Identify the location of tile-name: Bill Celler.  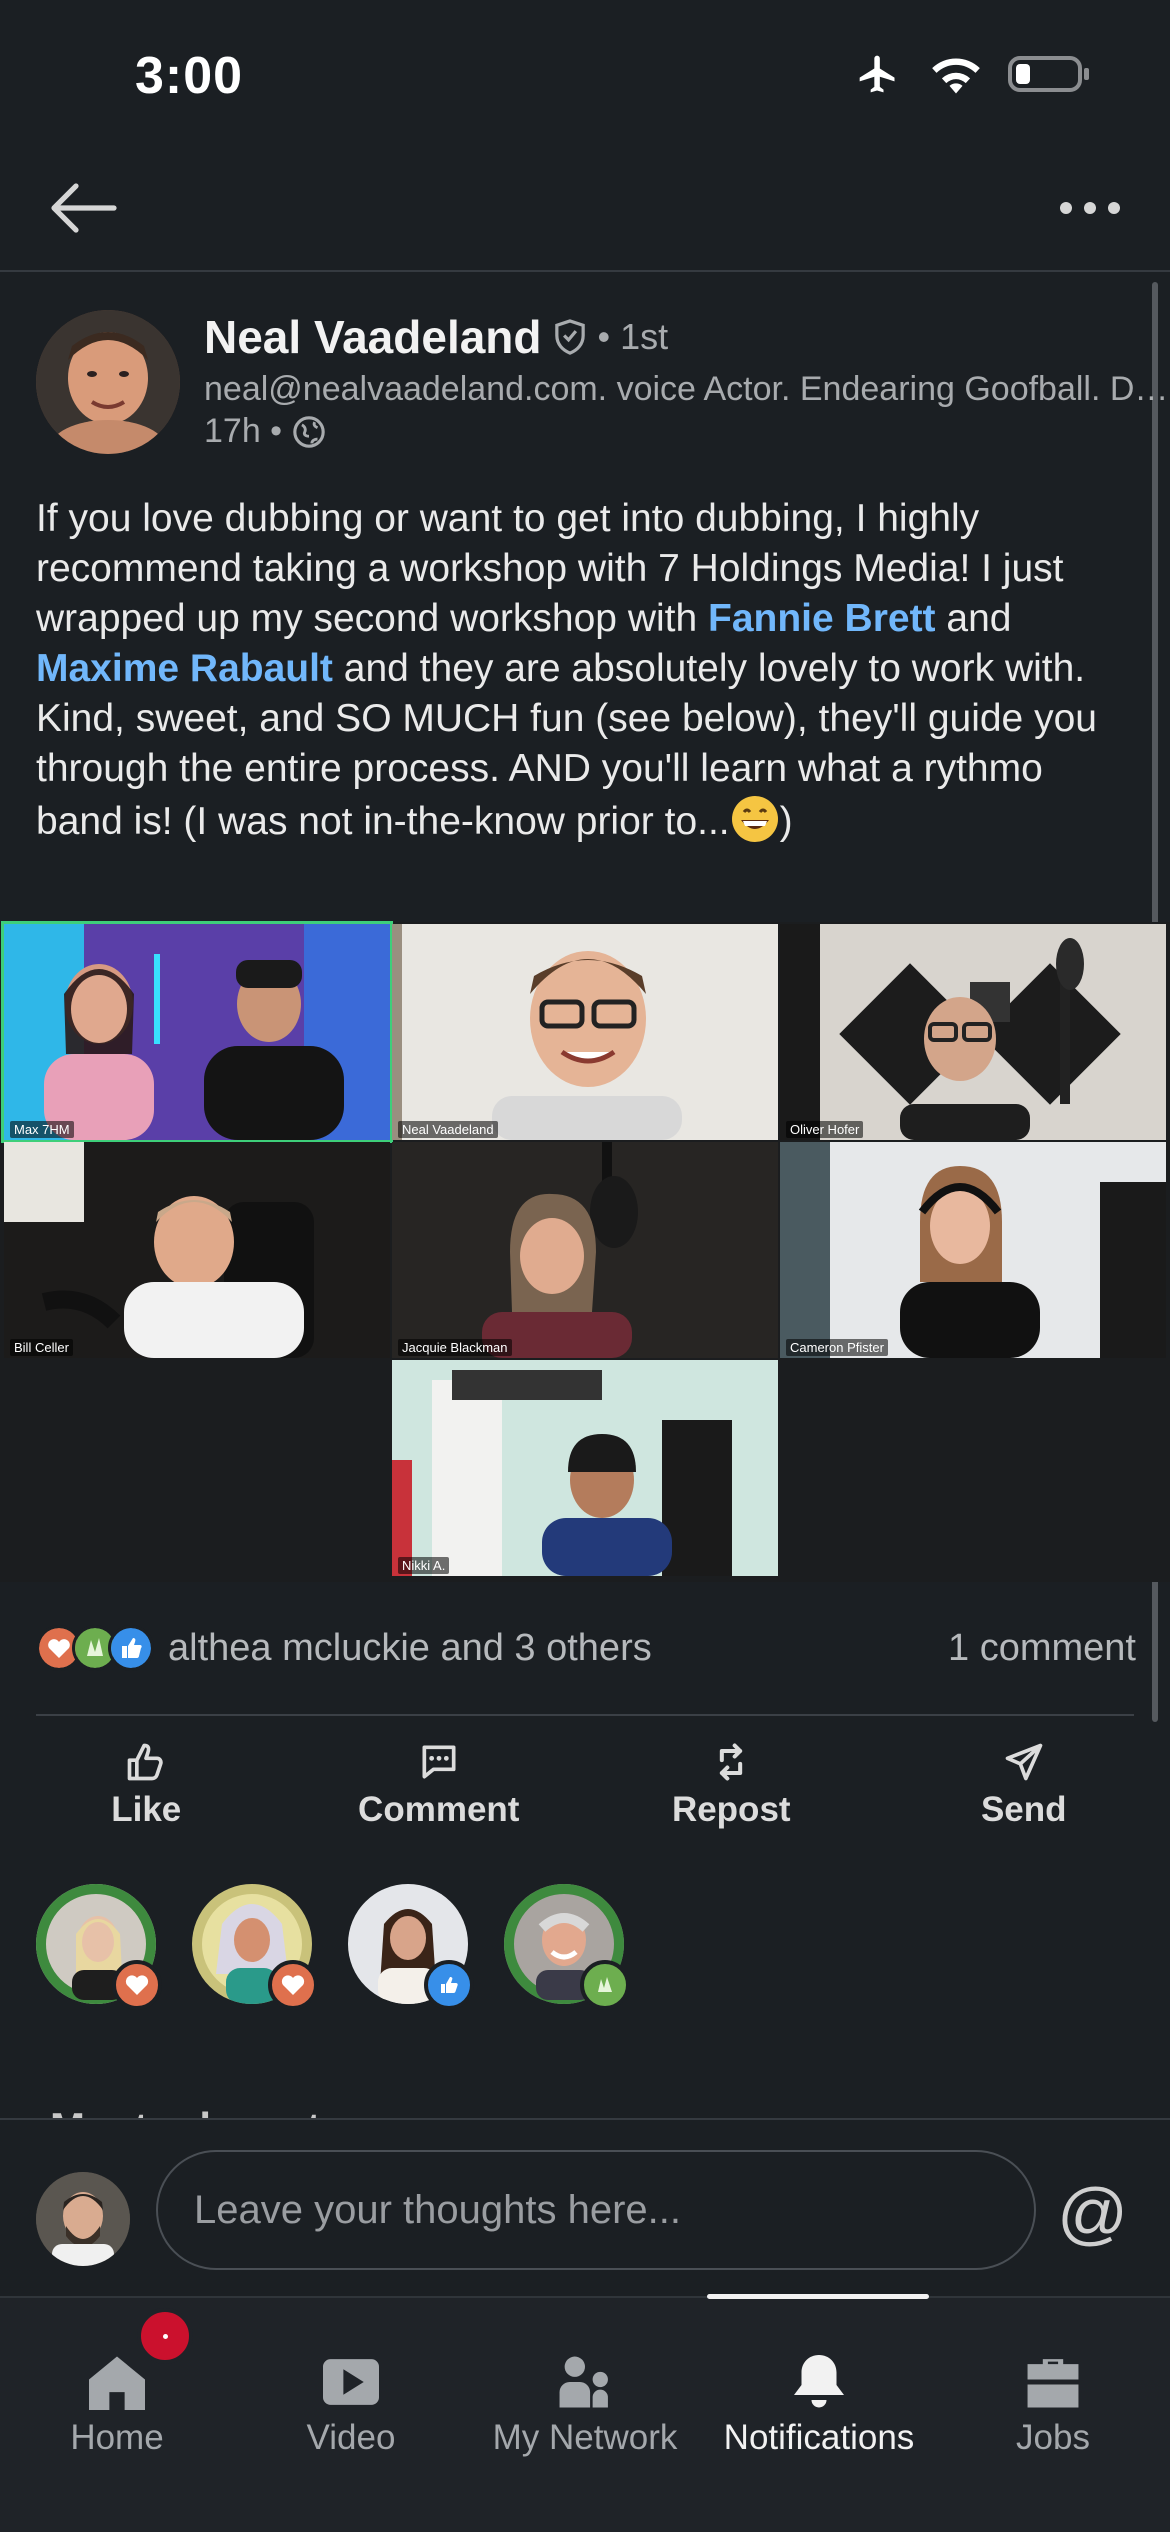
(41, 1347).